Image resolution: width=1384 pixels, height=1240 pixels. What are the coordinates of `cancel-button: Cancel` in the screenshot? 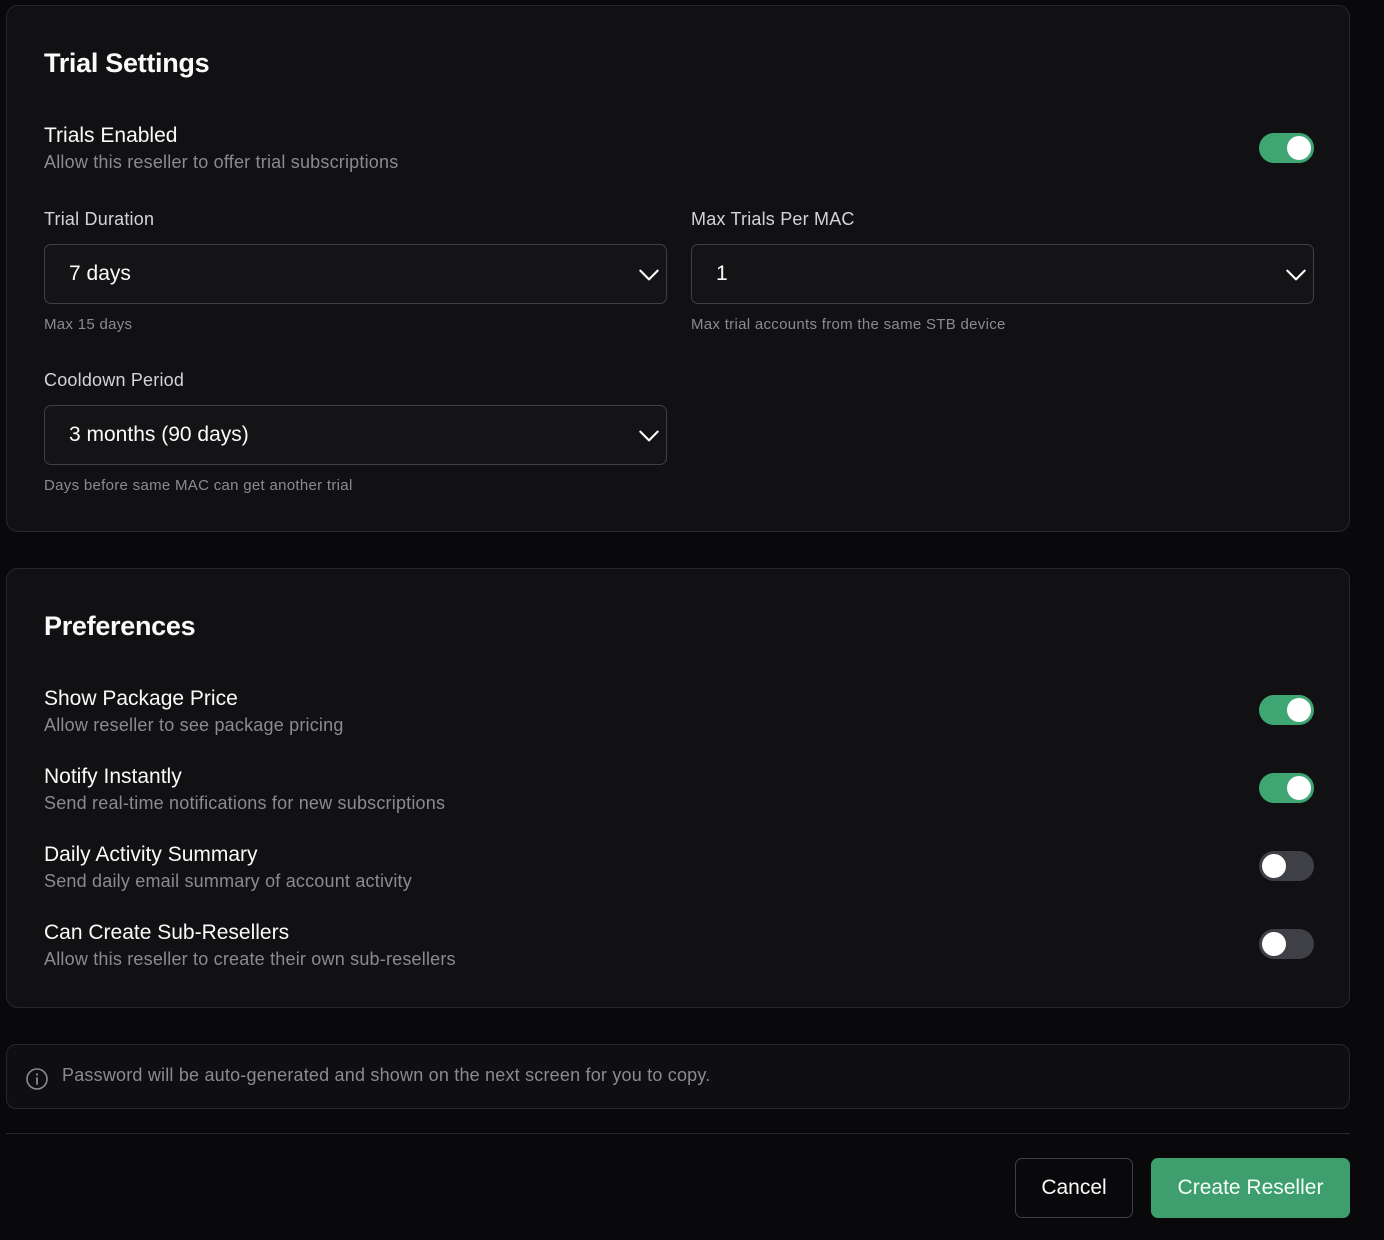 It's located at (1074, 1188).